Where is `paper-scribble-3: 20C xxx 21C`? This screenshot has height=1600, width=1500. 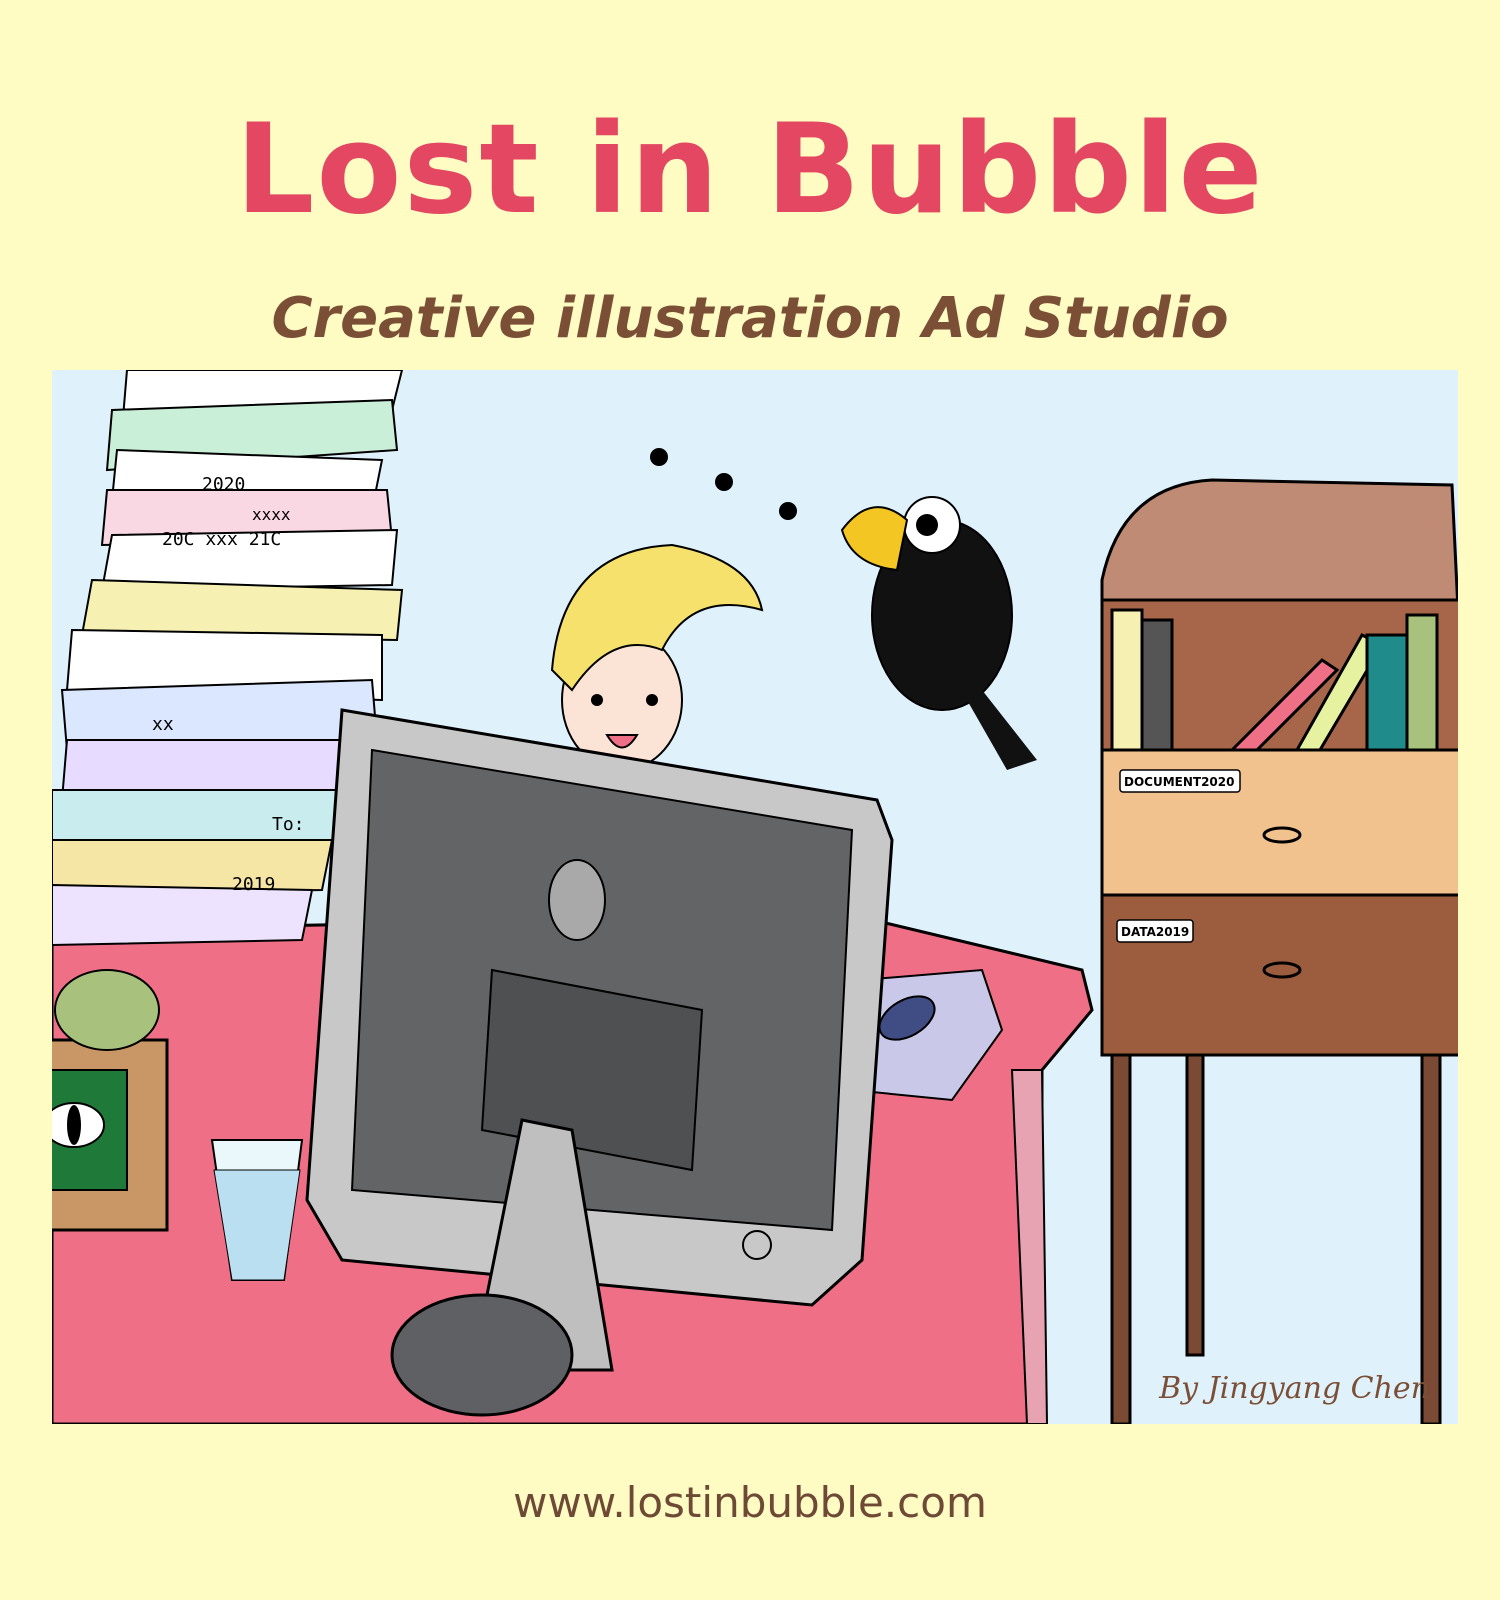
paper-scribble-3: 20C xxx 21C is located at coordinates (221, 539).